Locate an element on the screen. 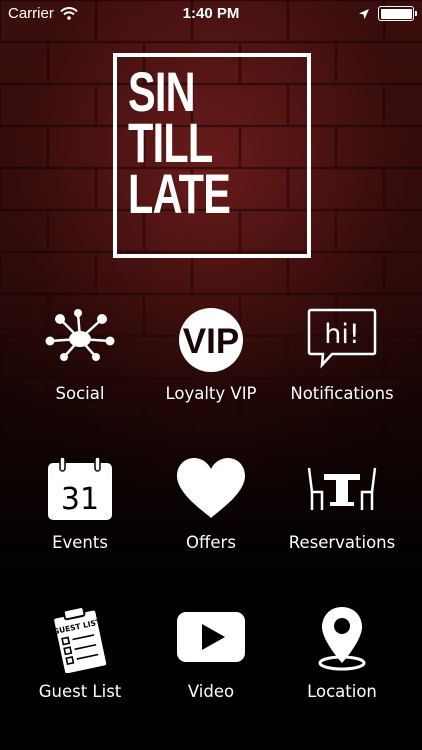 The width and height of the screenshot is (422, 750). table-chairs-icon is located at coordinates (342, 488).